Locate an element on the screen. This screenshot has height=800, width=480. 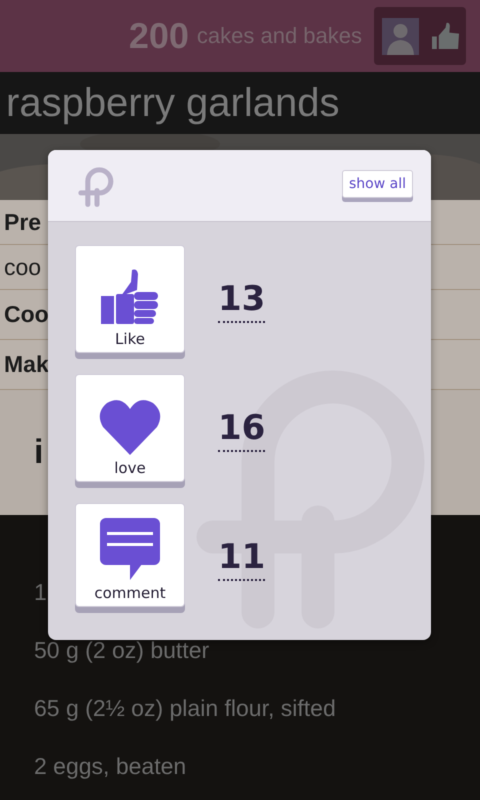
detail-label: Coo is located at coordinates (26, 314).